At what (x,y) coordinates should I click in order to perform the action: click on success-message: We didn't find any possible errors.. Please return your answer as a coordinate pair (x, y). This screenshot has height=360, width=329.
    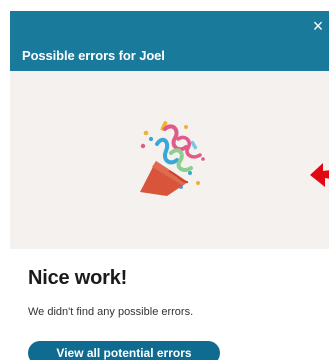
    Looking at the image, I should click on (111, 312).